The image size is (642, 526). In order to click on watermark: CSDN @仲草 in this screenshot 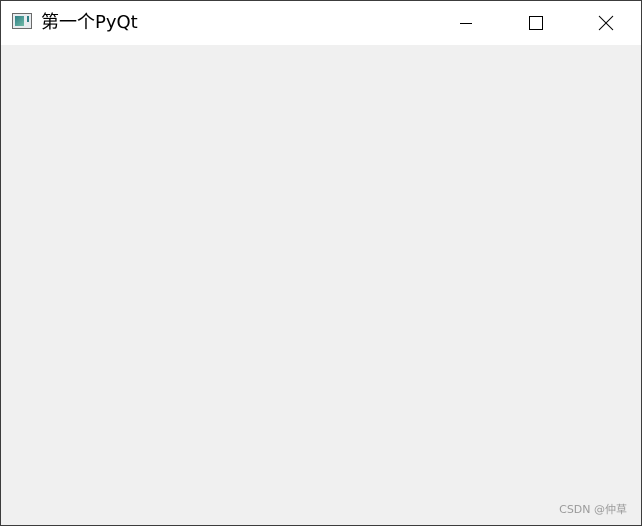, I will do `click(593, 509)`.